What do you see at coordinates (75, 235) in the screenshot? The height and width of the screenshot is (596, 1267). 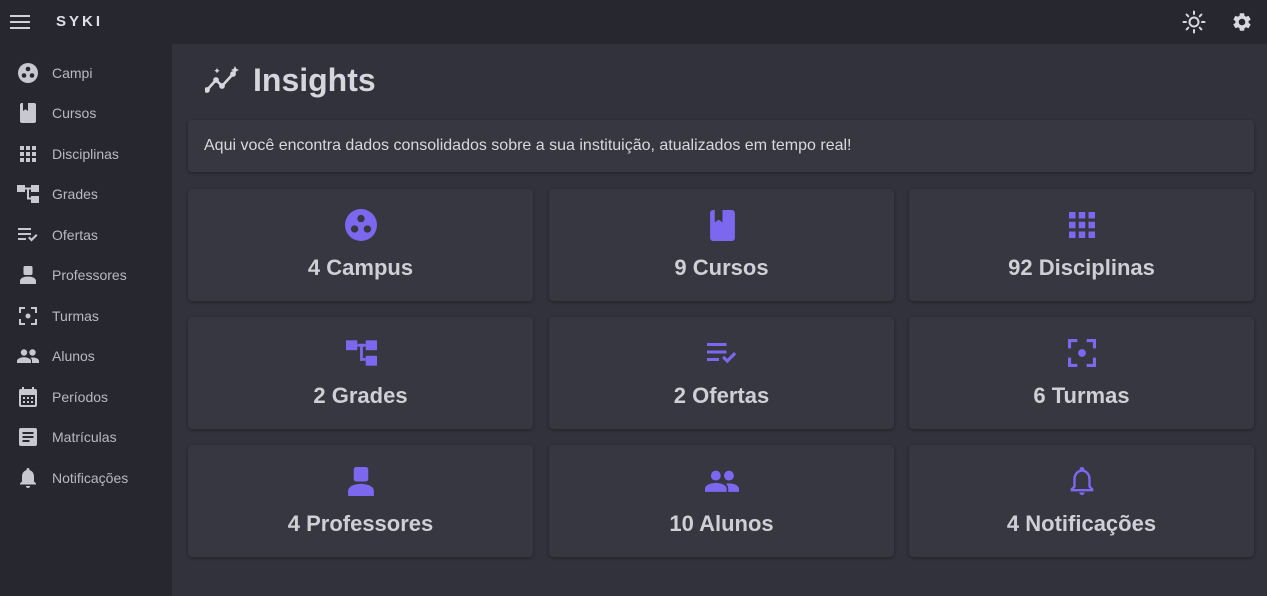 I see `sidebar-item-label: Ofertas` at bounding box center [75, 235].